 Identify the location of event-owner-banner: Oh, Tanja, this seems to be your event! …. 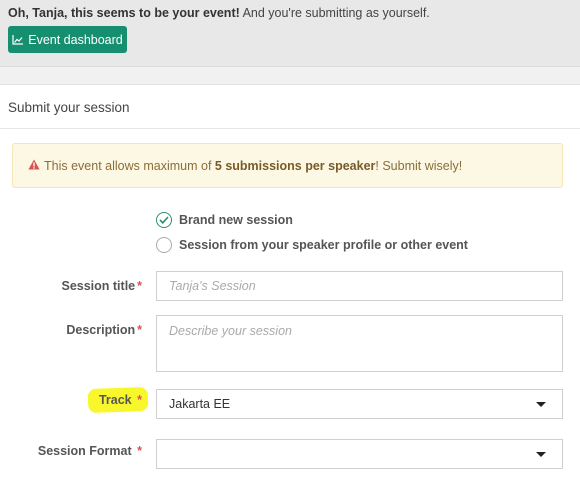
(290, 33).